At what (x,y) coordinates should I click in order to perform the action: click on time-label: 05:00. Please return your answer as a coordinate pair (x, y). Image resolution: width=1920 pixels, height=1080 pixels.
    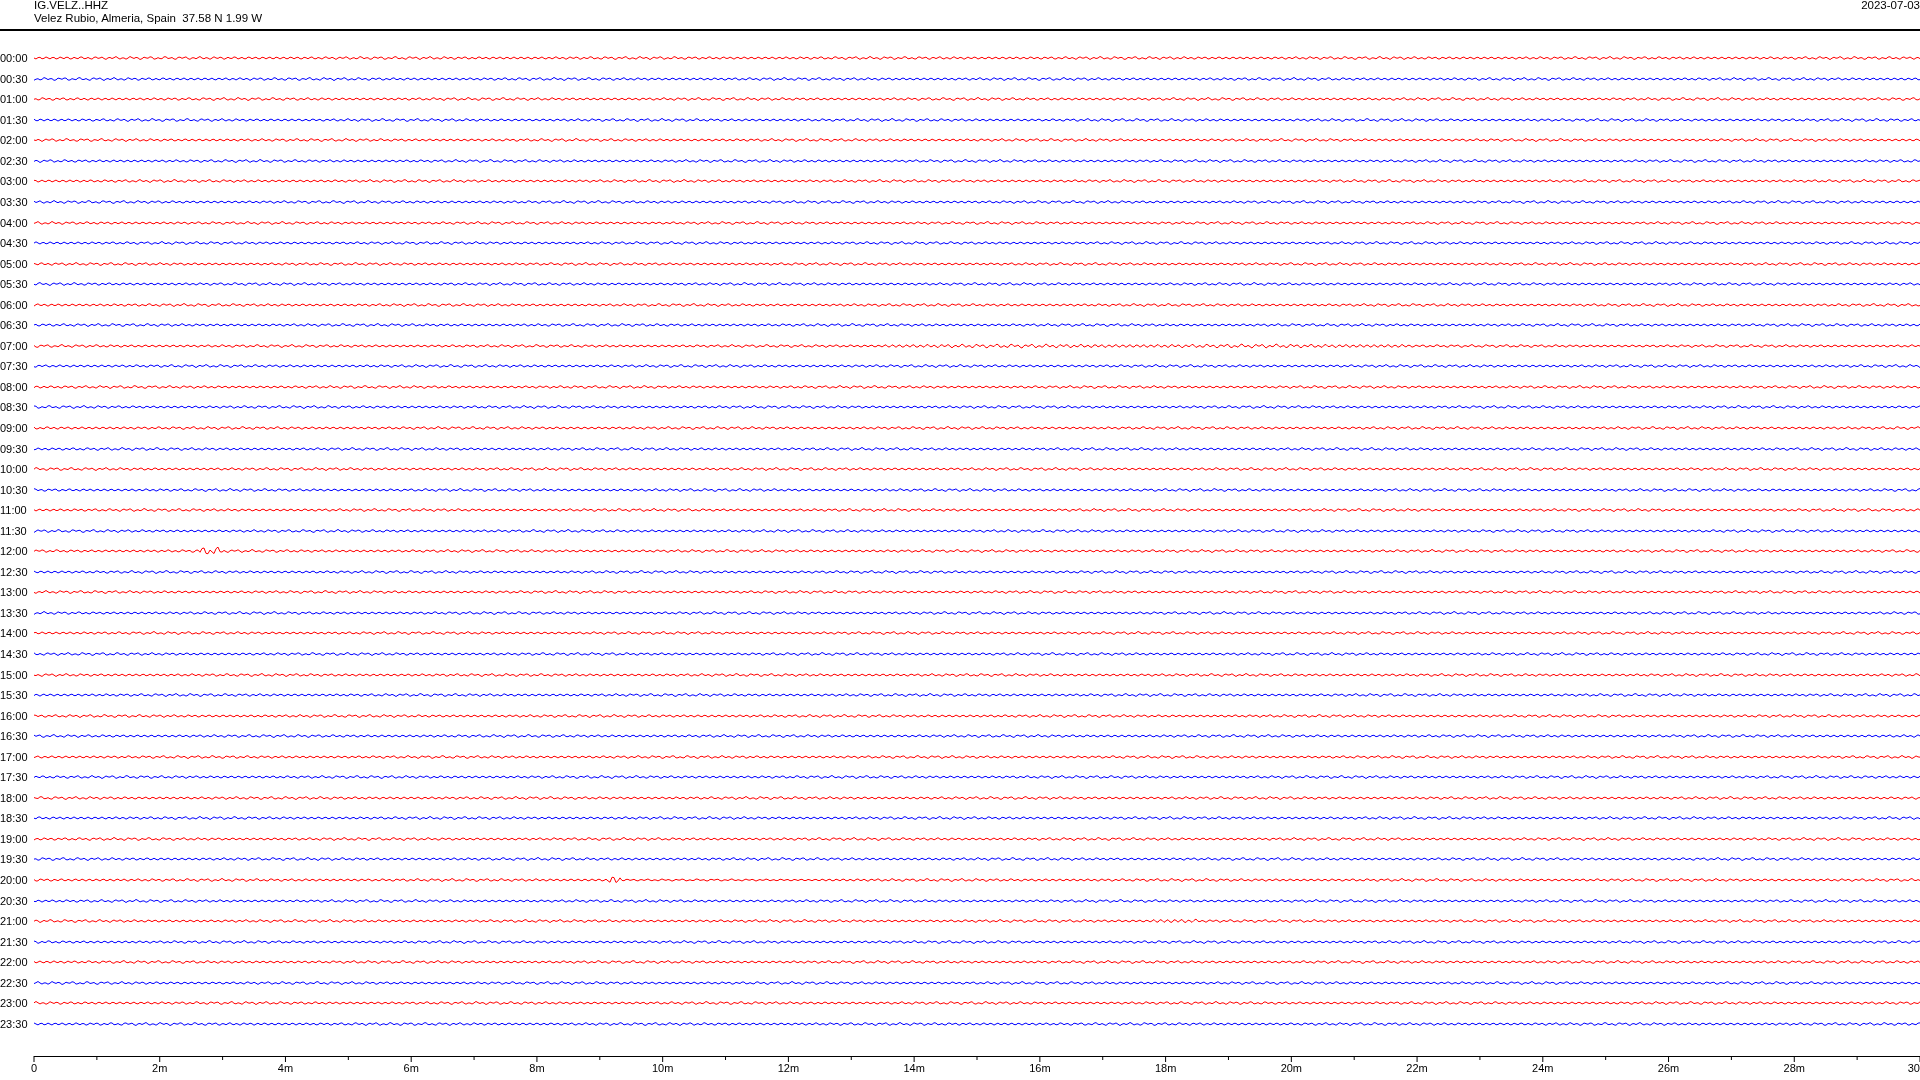
    Looking at the image, I should click on (14, 263).